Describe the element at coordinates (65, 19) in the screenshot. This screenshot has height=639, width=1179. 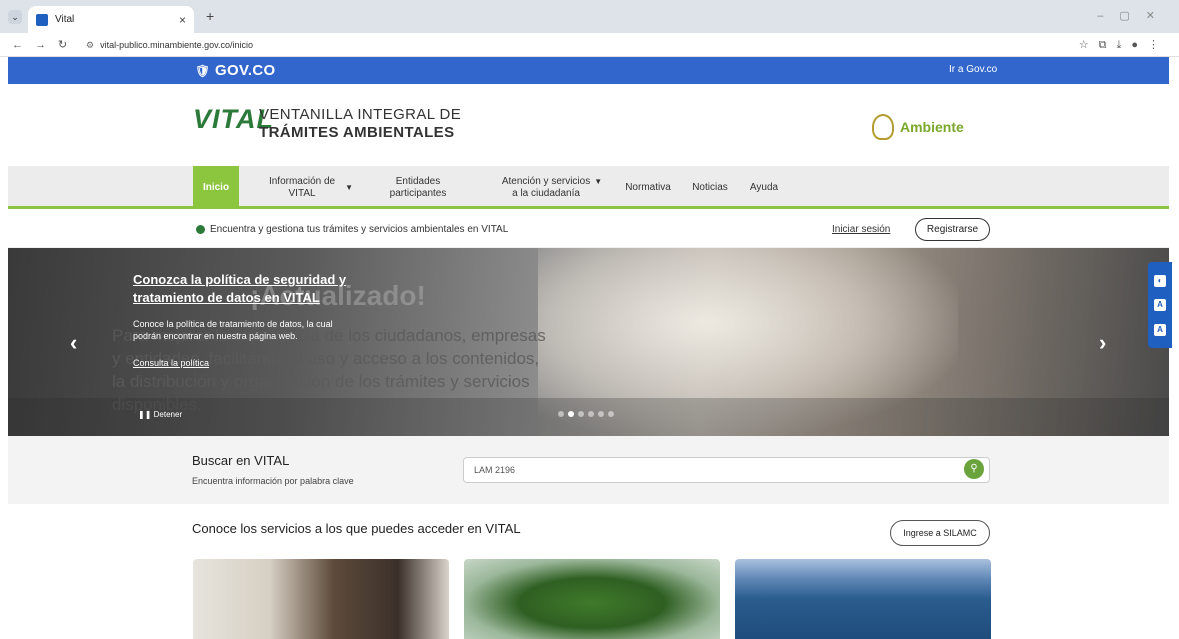
I see `tab-title: Vital` at that location.